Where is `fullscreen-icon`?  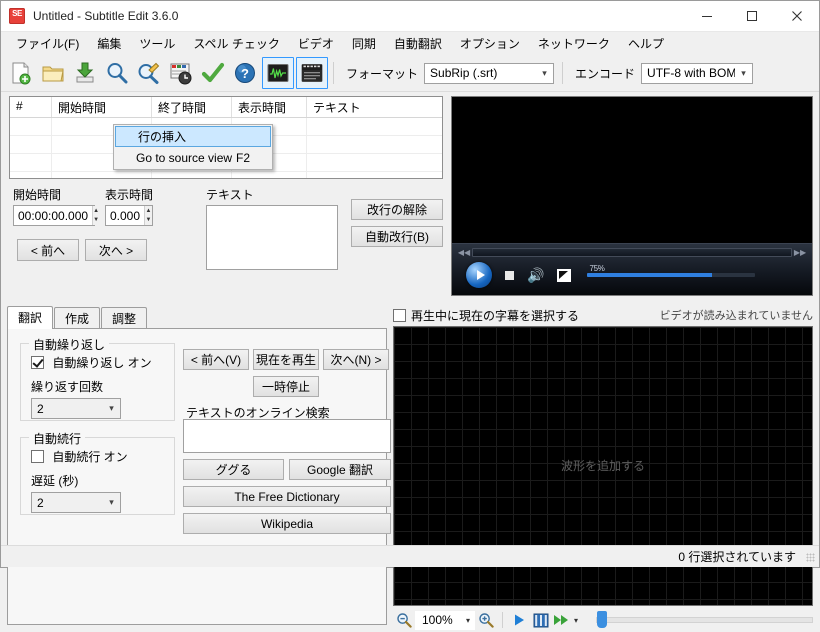
fullscreen-icon is located at coordinates (564, 275).